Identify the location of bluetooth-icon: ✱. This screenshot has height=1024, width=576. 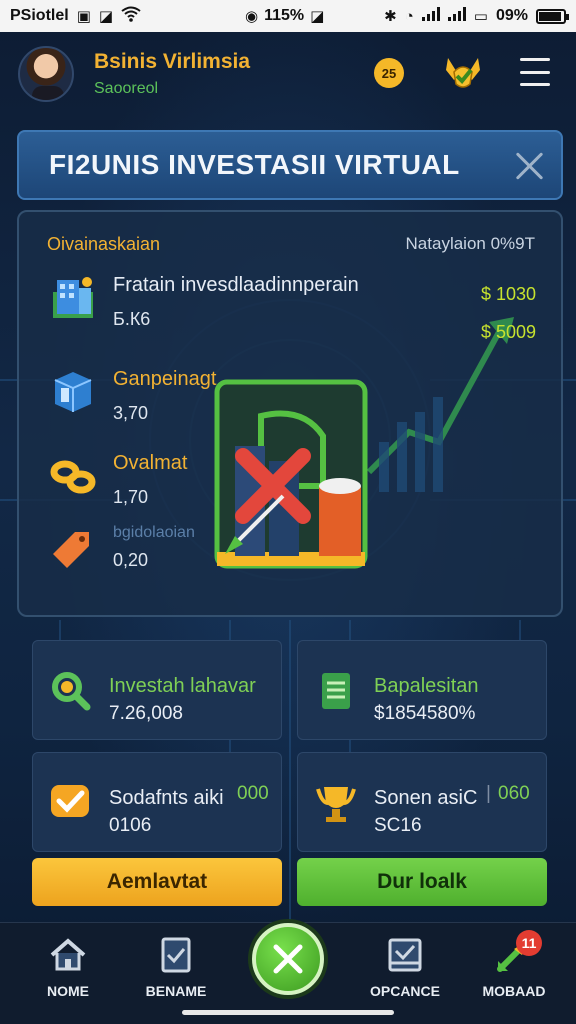
(390, 16).